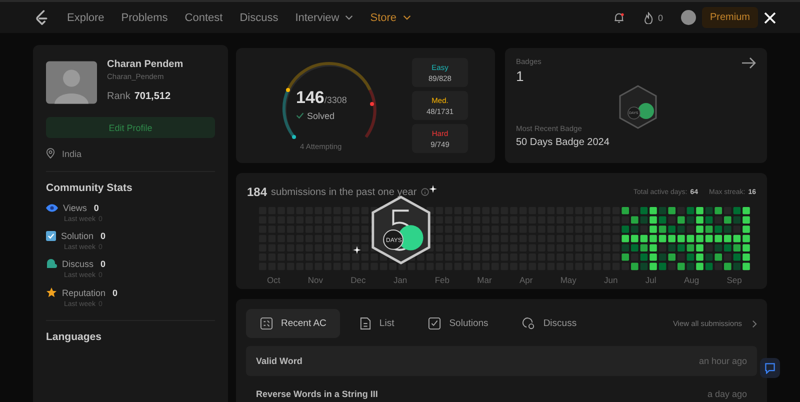  I want to click on month-label: Jul, so click(650, 280).